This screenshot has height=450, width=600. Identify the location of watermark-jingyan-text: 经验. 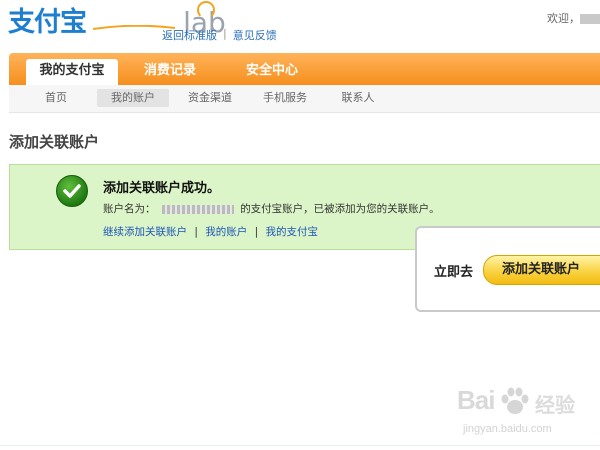
(555, 405).